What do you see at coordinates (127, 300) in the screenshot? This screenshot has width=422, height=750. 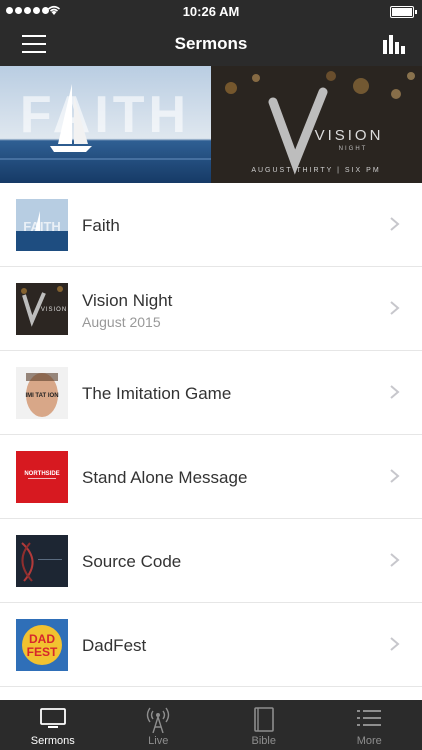 I see `sermon-title: Vision Night` at bounding box center [127, 300].